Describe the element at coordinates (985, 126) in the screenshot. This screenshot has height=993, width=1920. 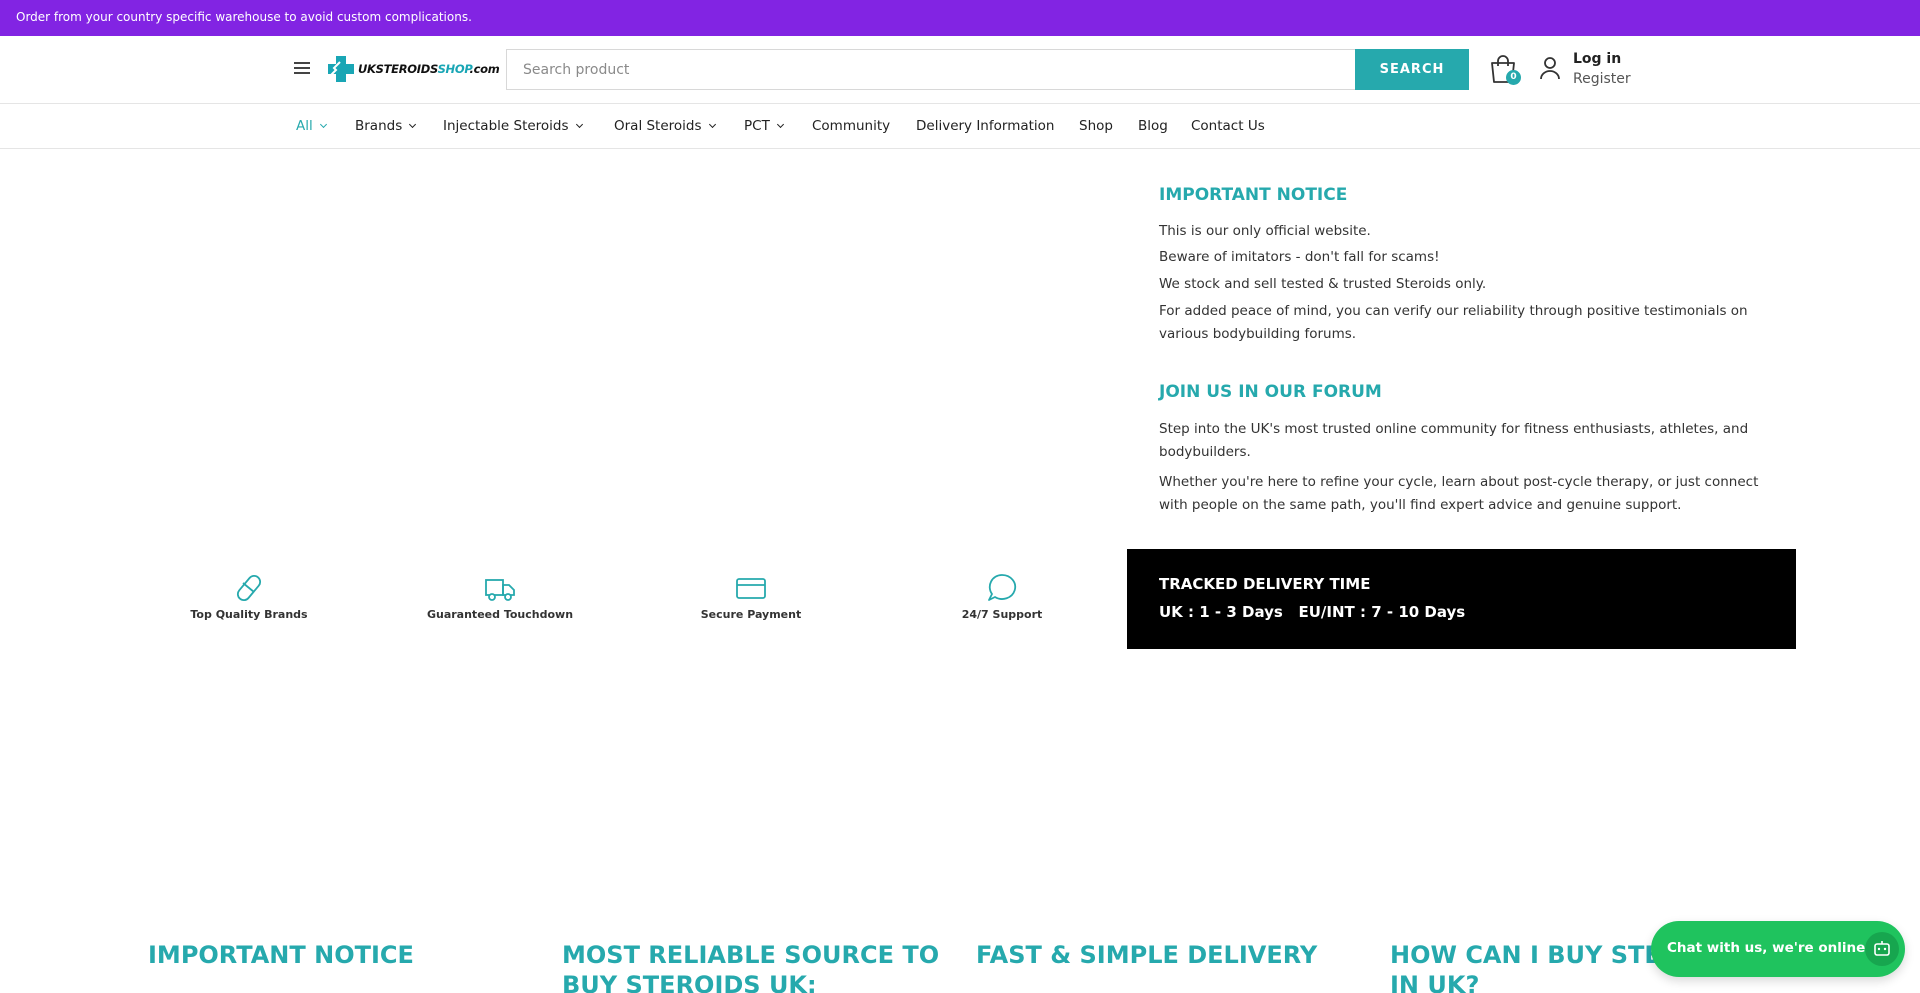
I see `nav-item-delivery-information: Delivery Information` at that location.